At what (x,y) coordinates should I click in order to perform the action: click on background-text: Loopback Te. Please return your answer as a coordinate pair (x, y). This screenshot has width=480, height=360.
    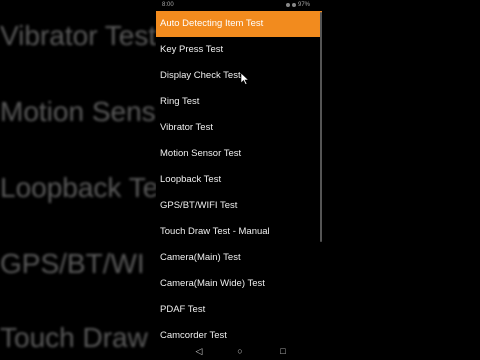
    Looking at the image, I should click on (78, 187).